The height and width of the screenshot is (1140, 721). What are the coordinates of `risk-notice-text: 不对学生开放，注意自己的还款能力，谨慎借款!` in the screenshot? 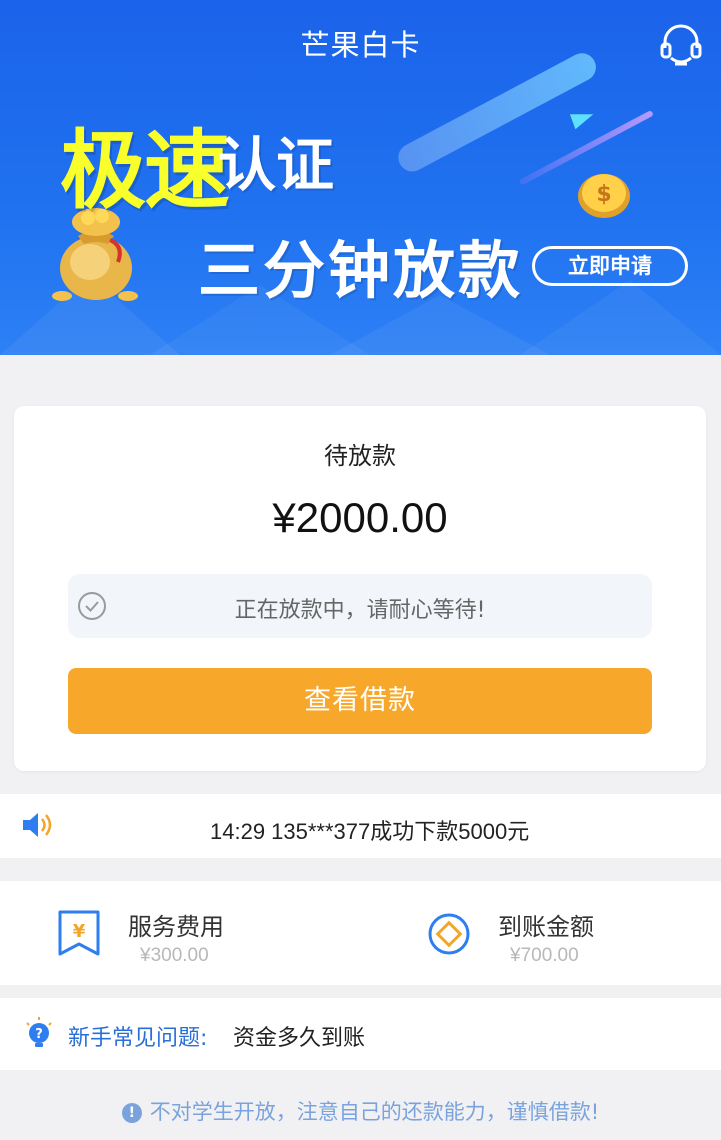 It's located at (374, 1112).